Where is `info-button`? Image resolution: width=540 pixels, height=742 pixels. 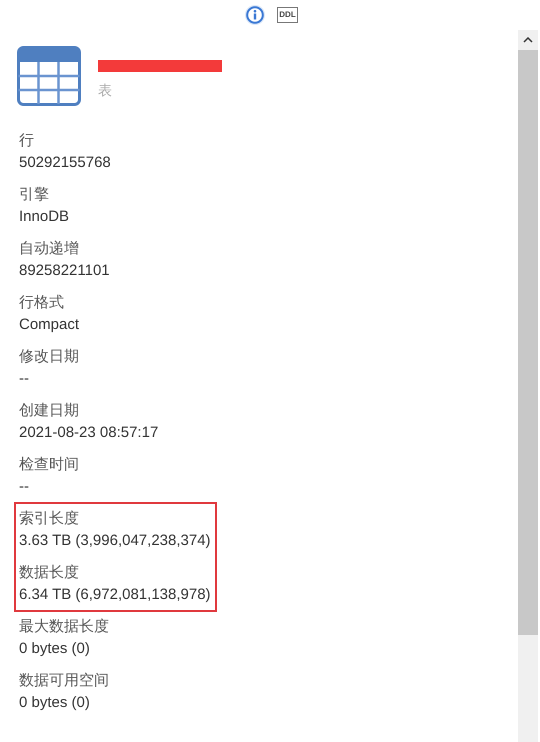
info-button is located at coordinates (255, 15).